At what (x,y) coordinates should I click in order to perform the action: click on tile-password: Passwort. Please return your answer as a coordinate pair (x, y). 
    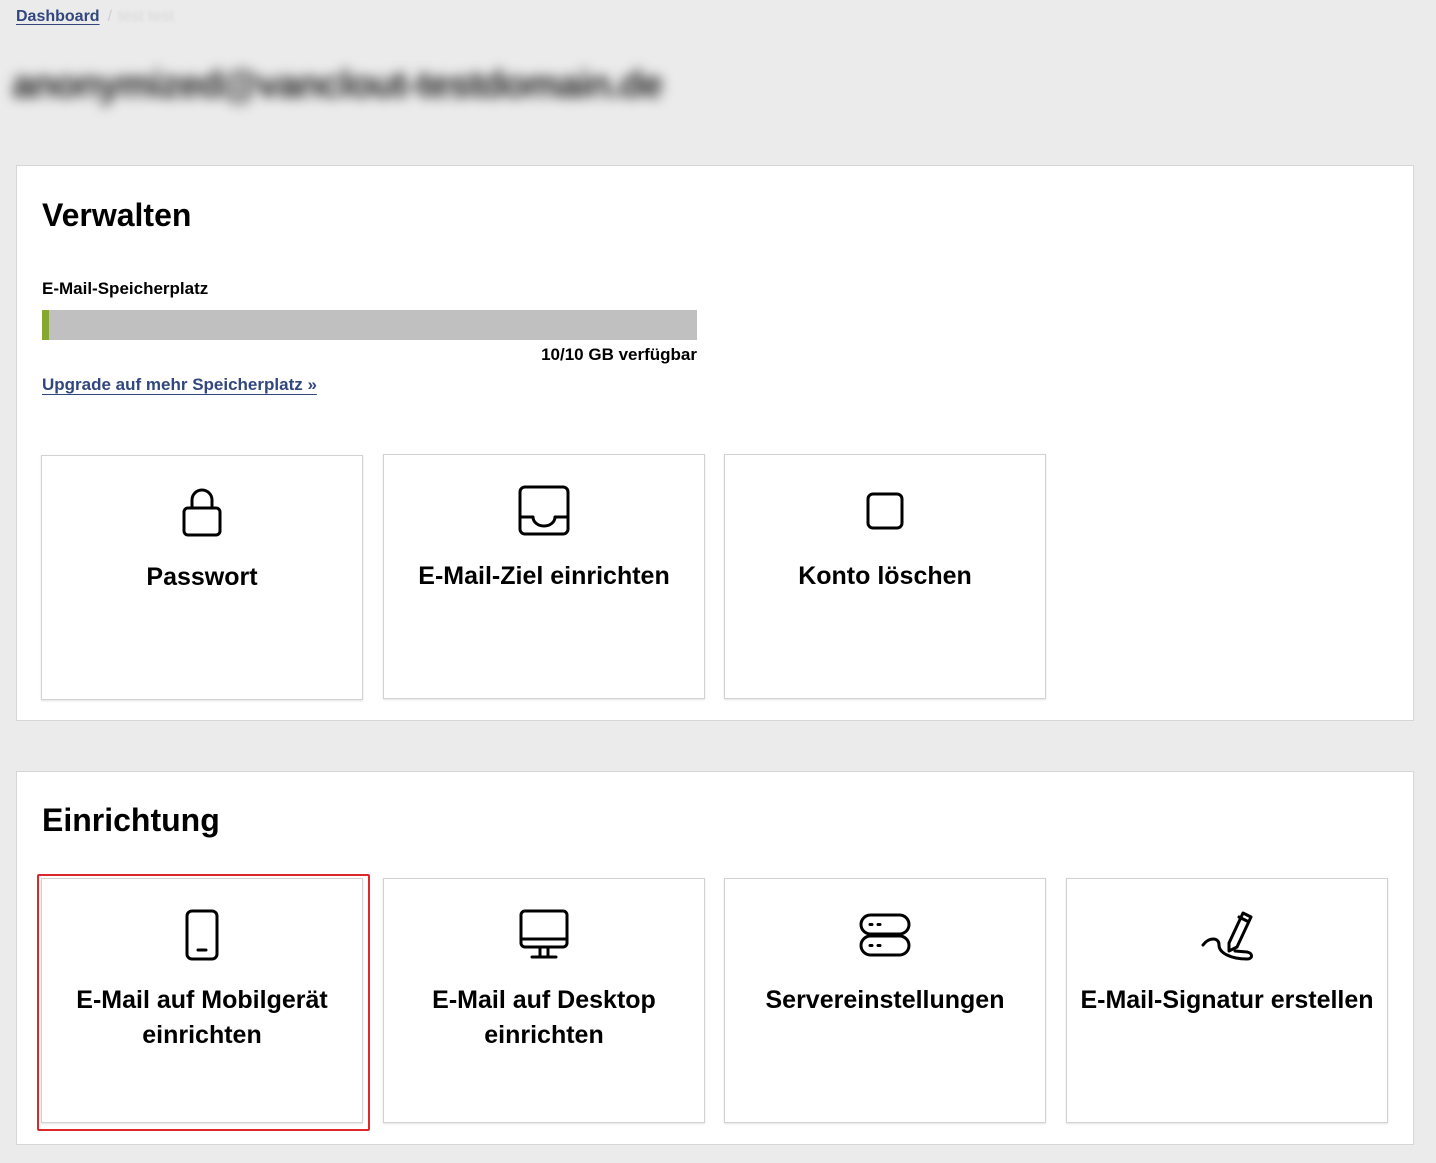
    Looking at the image, I should click on (202, 577).